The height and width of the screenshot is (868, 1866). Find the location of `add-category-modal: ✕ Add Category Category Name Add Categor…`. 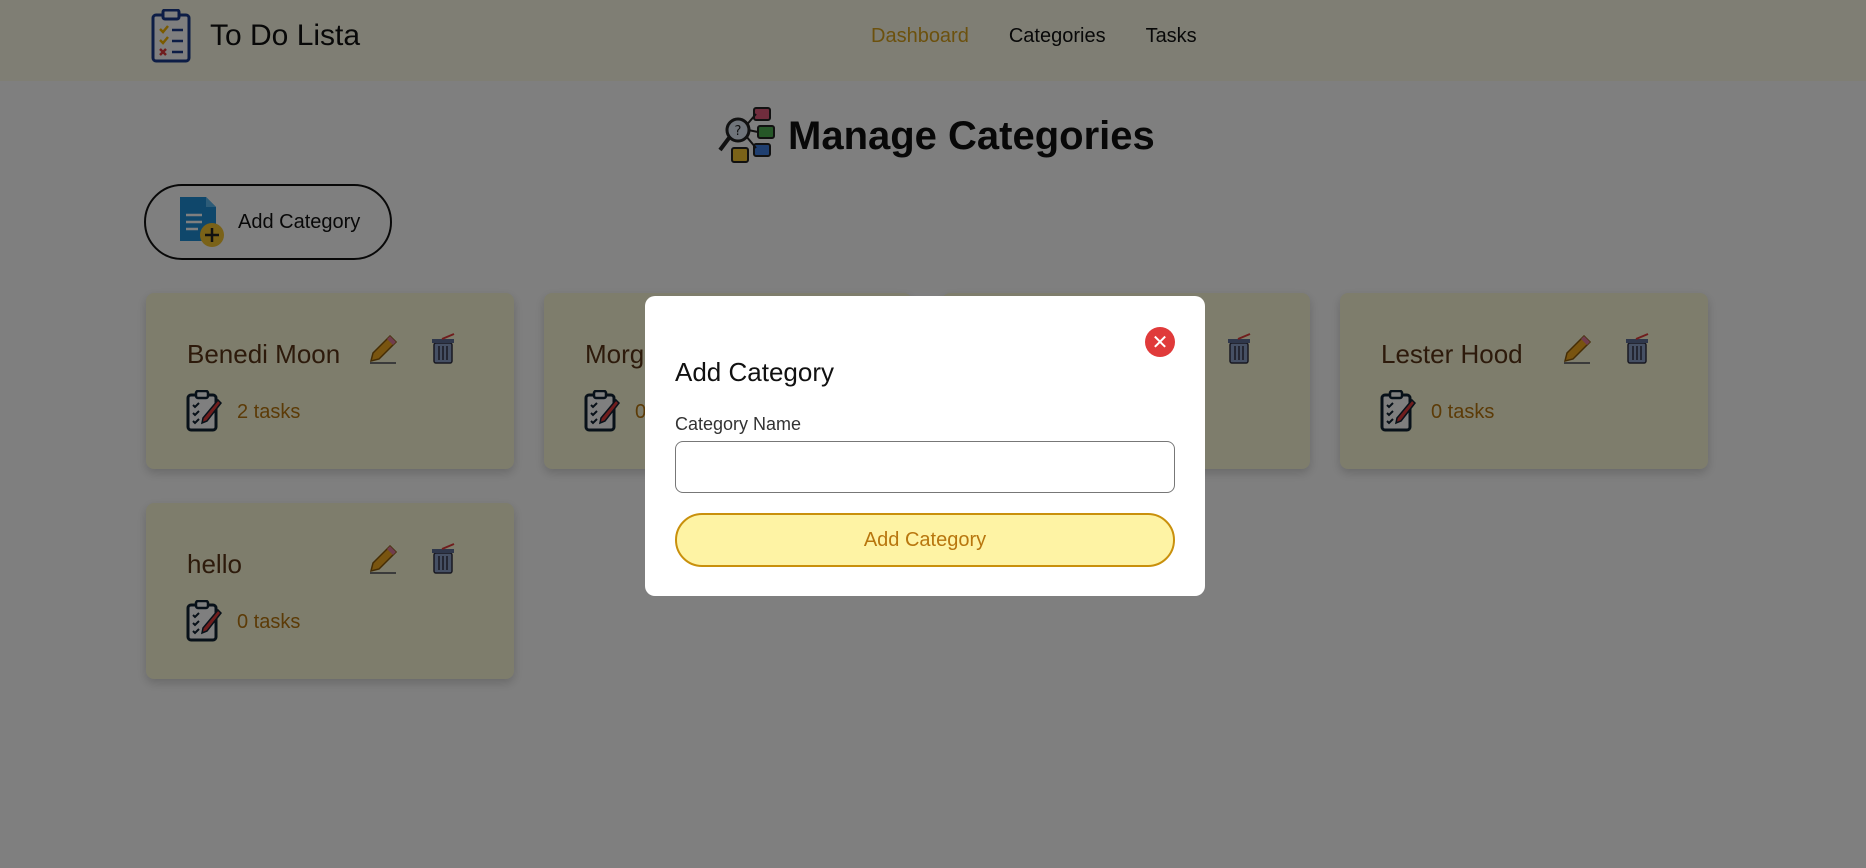

add-category-modal: ✕ Add Category Category Name Add Categor… is located at coordinates (925, 446).